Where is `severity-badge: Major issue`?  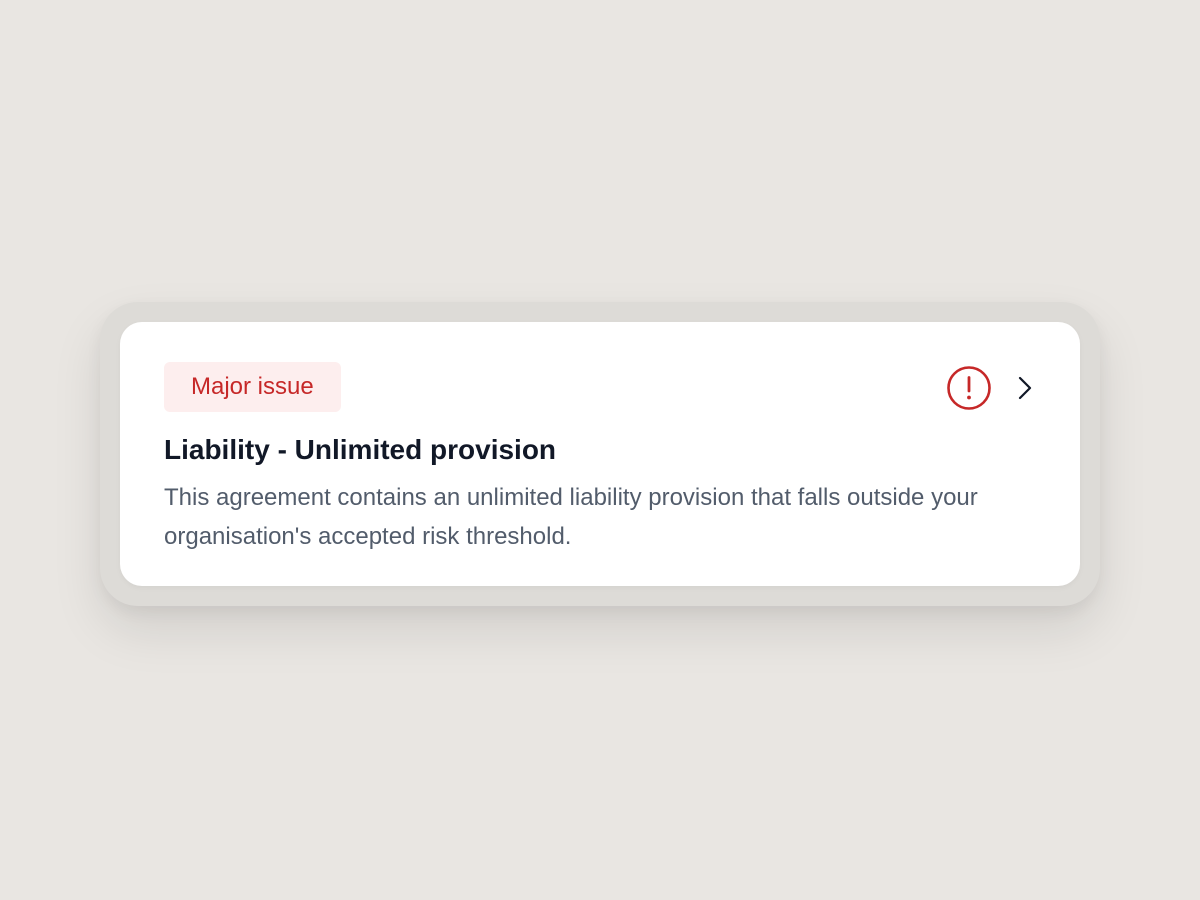 severity-badge: Major issue is located at coordinates (252, 387).